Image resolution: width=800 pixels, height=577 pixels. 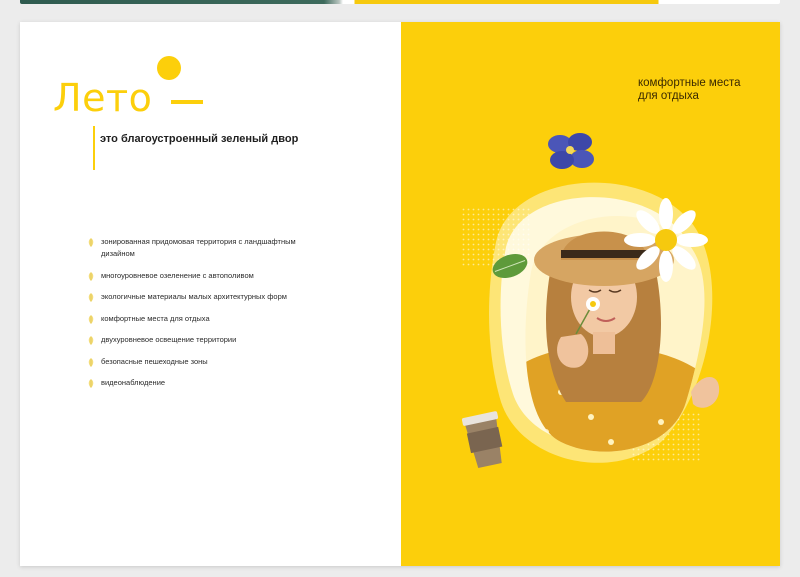 What do you see at coordinates (177, 275) in the screenshot?
I see `feature-text: многоуровневое озеленение с автополивом` at bounding box center [177, 275].